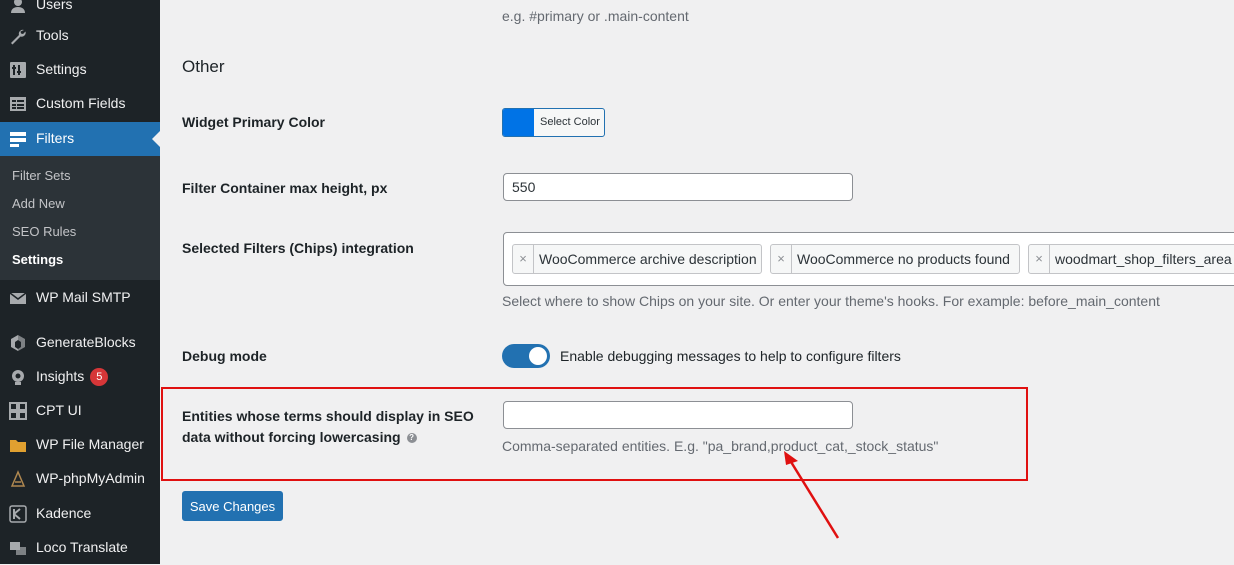  Describe the element at coordinates (18, 7) in the screenshot. I see `users-icon` at that location.